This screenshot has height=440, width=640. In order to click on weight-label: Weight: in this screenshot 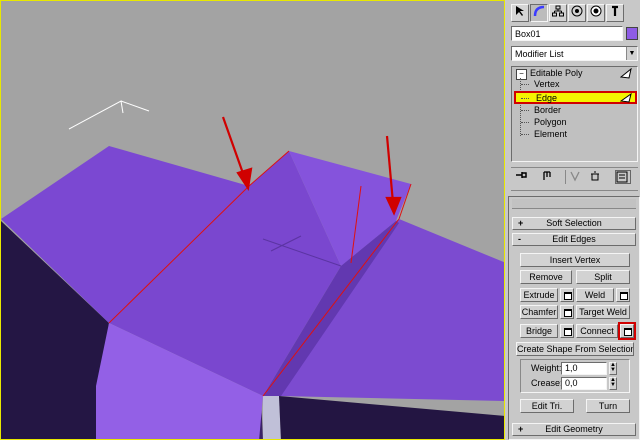, I will do `click(546, 368)`.